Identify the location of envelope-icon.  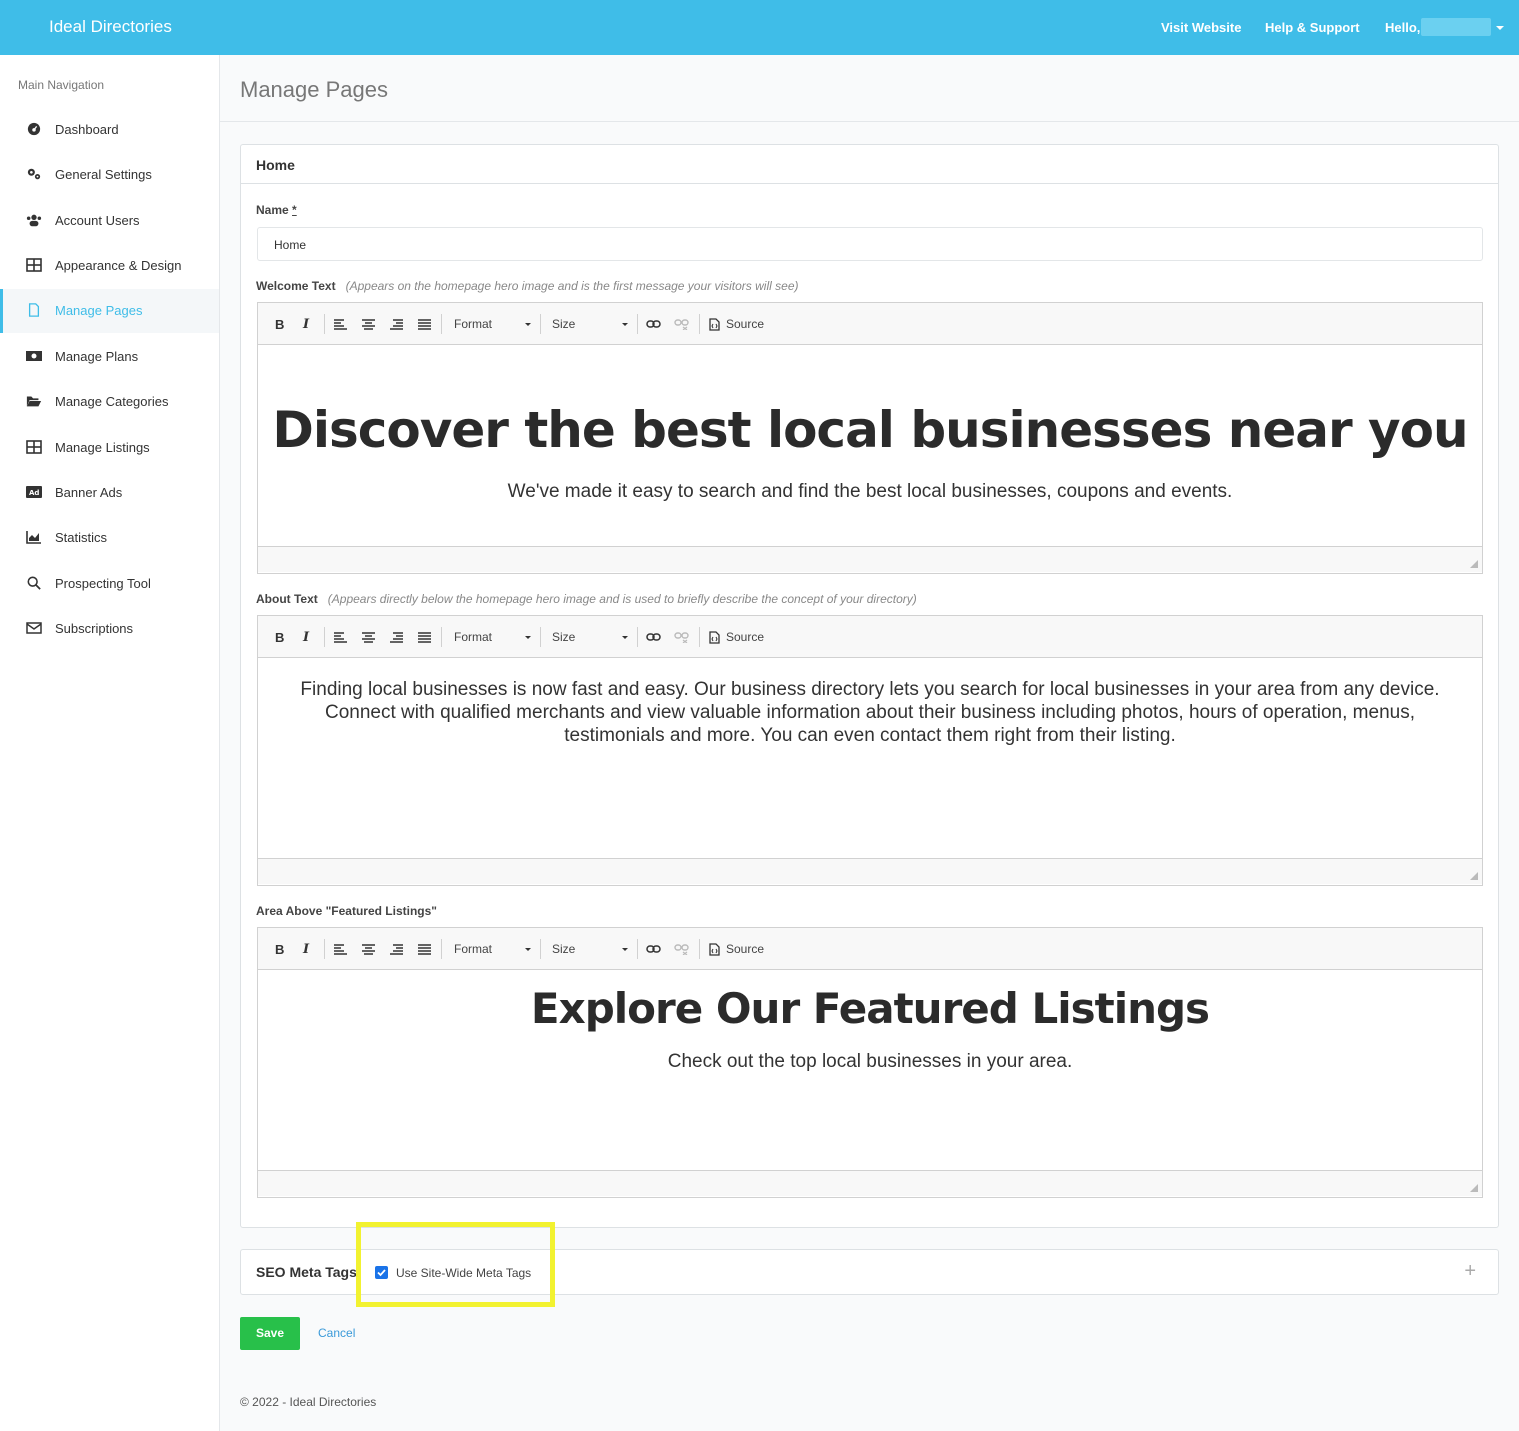
(34, 628).